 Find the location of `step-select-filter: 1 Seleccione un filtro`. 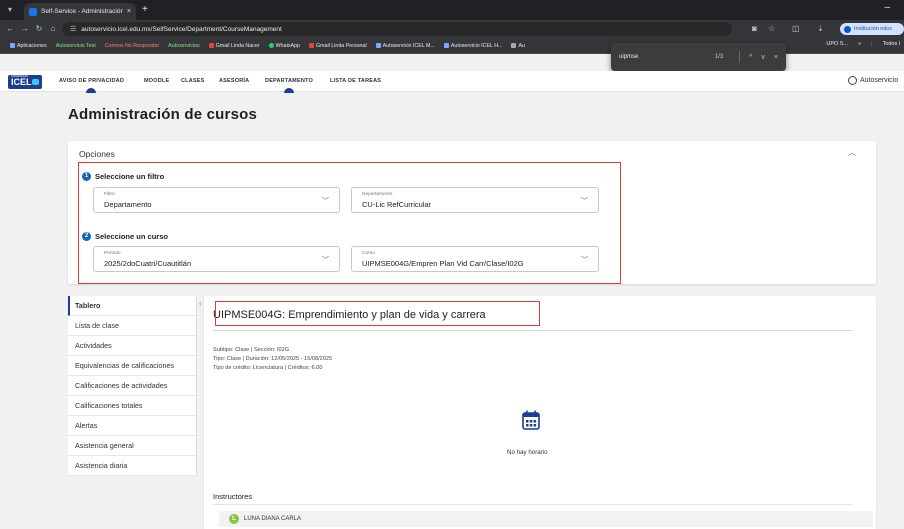

step-select-filter: 1 Seleccione un filtro is located at coordinates (123, 176).